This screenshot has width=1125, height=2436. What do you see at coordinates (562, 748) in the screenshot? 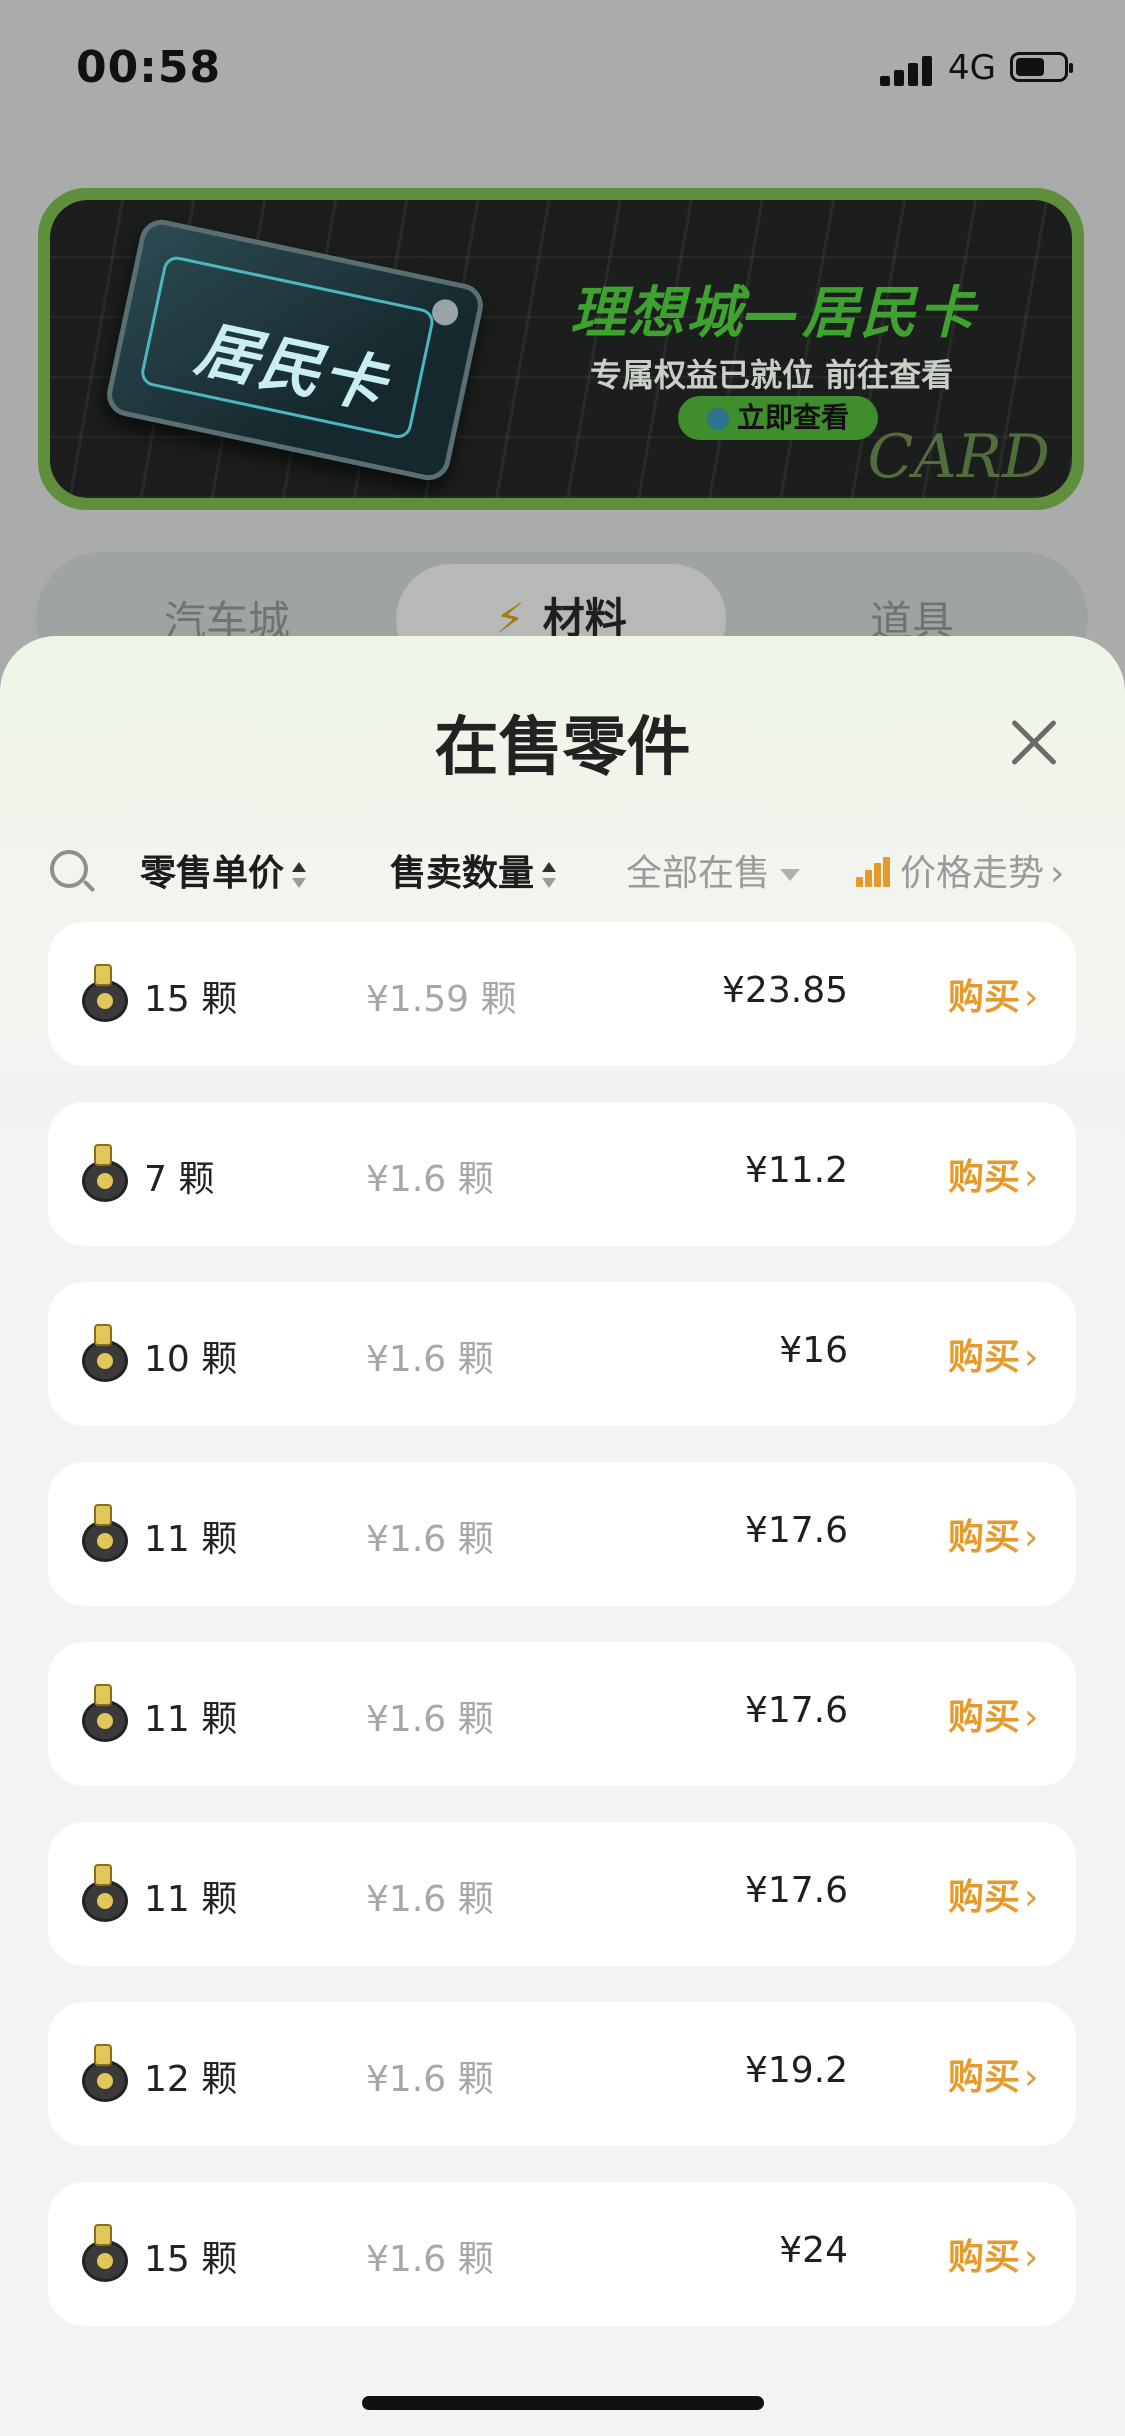
I see `sheet-title: 在售零件` at bounding box center [562, 748].